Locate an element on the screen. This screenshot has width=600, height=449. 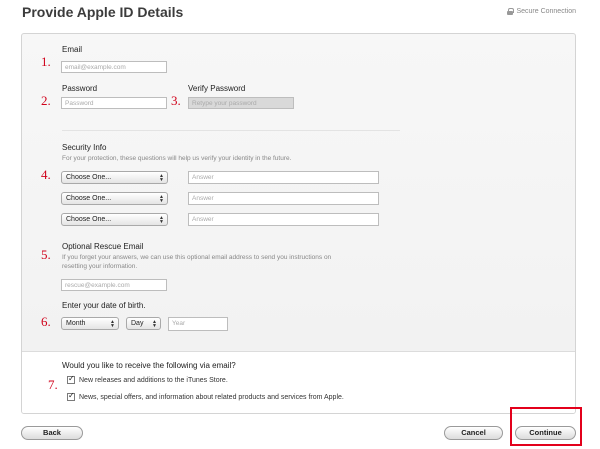
lock-icon is located at coordinates (511, 11).